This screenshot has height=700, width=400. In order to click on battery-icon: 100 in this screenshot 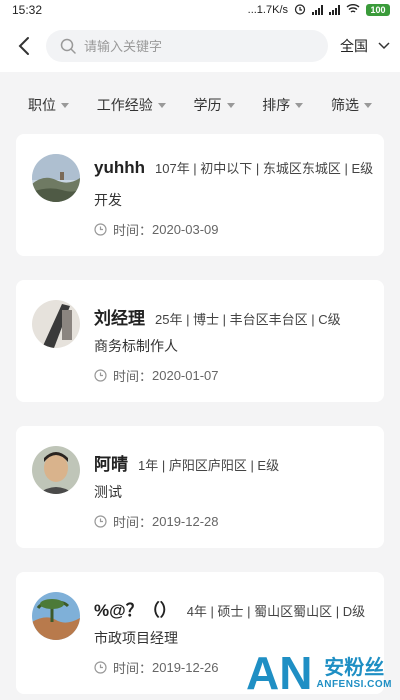, I will do `click(378, 10)`.